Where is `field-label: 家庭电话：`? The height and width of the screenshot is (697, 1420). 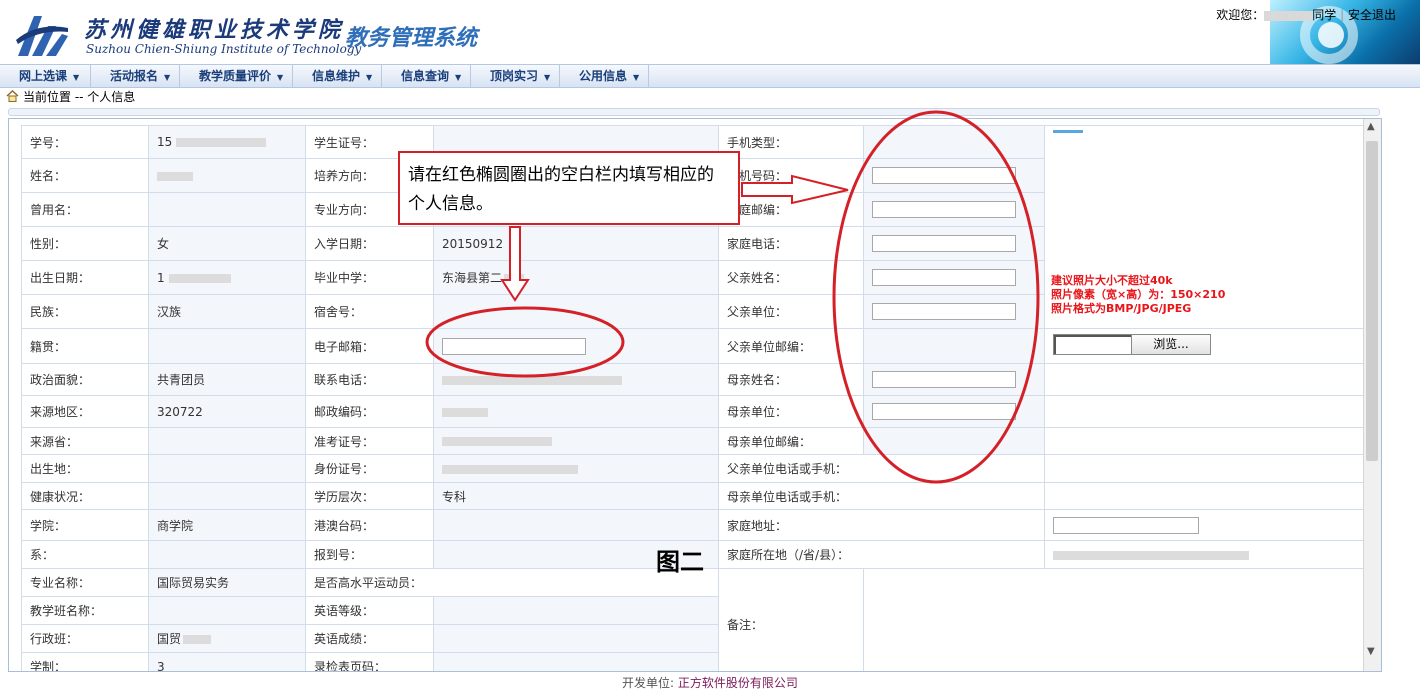
field-label: 家庭电话： is located at coordinates (791, 243).